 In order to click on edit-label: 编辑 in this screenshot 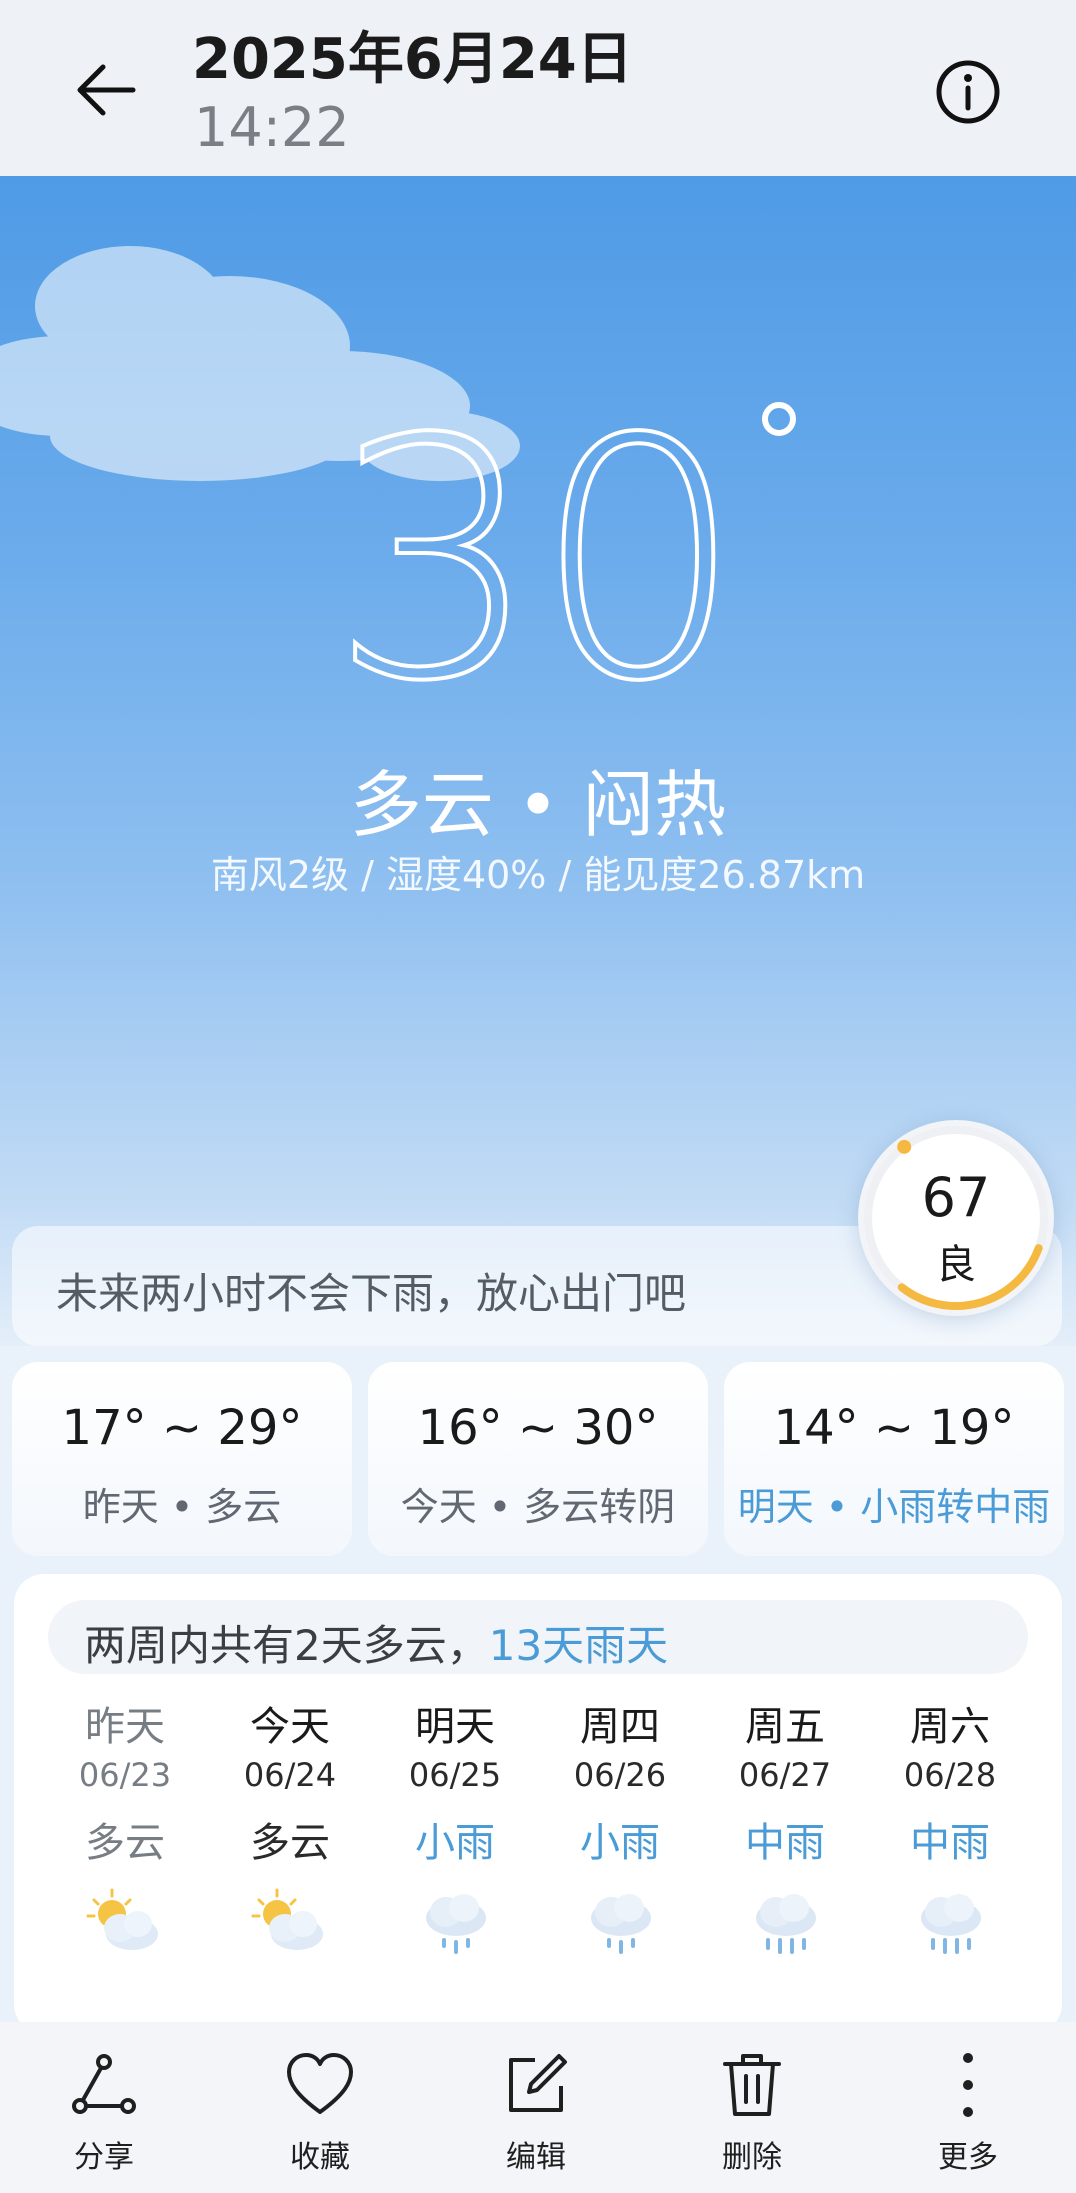, I will do `click(536, 2157)`.